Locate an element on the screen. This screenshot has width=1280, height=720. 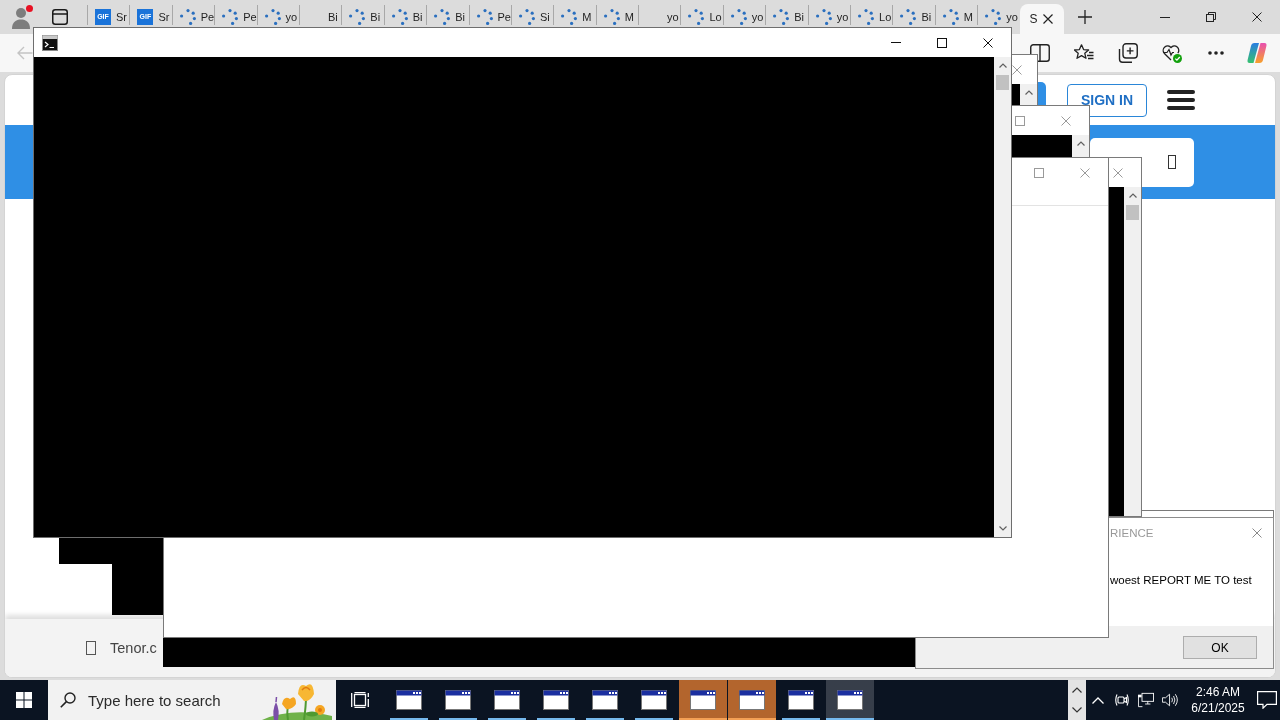
terminal-icon is located at coordinates (50, 42).